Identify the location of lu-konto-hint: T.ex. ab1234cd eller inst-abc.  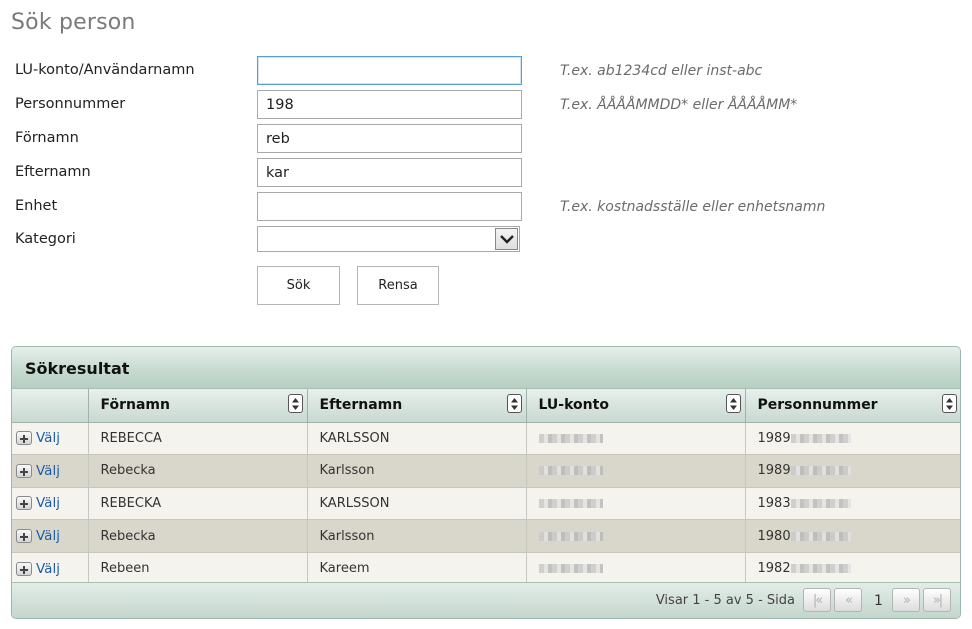
(661, 71).